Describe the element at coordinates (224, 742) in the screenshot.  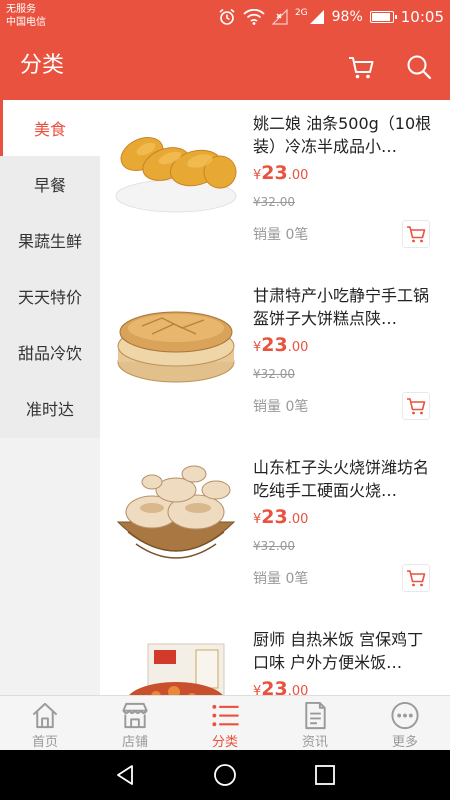
I see `tab-label: 分类` at that location.